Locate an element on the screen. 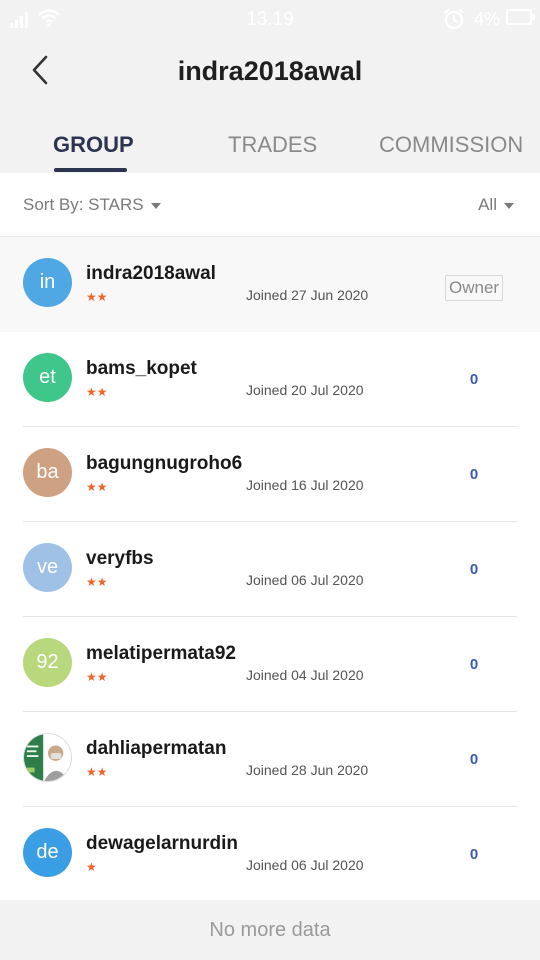 The width and height of the screenshot is (540, 960). member-name: dewagelarnurdin is located at coordinates (162, 843).